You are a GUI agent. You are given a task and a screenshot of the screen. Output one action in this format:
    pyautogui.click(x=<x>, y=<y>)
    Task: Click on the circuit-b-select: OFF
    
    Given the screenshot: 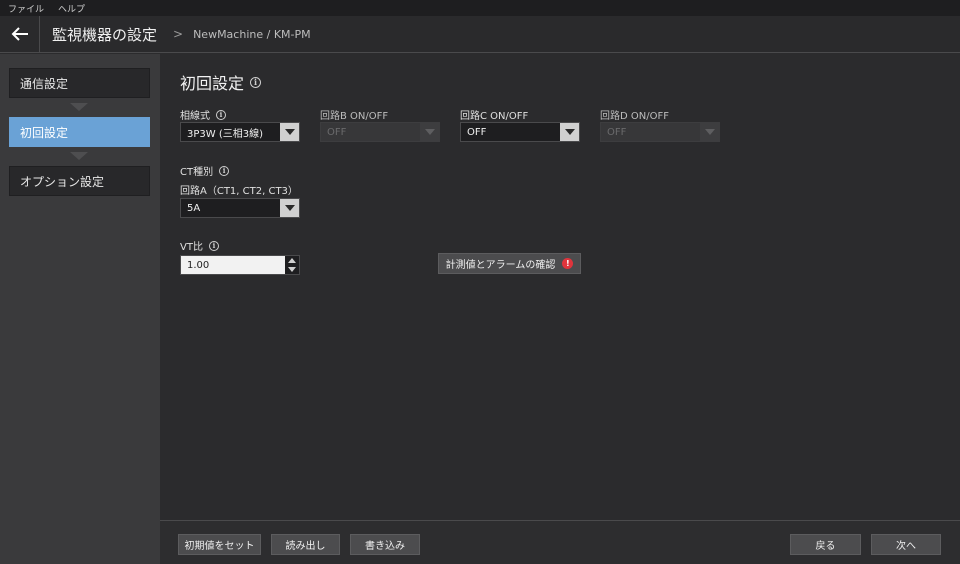 What is the action you would take?
    pyautogui.click(x=380, y=132)
    